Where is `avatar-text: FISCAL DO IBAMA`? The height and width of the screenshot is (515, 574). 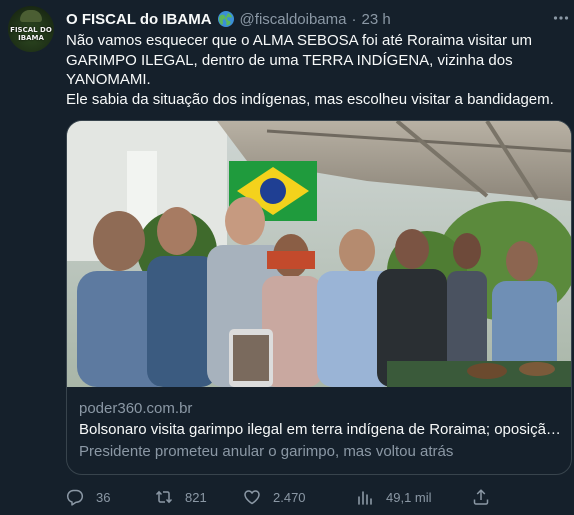 avatar-text: FISCAL DO IBAMA is located at coordinates (31, 34).